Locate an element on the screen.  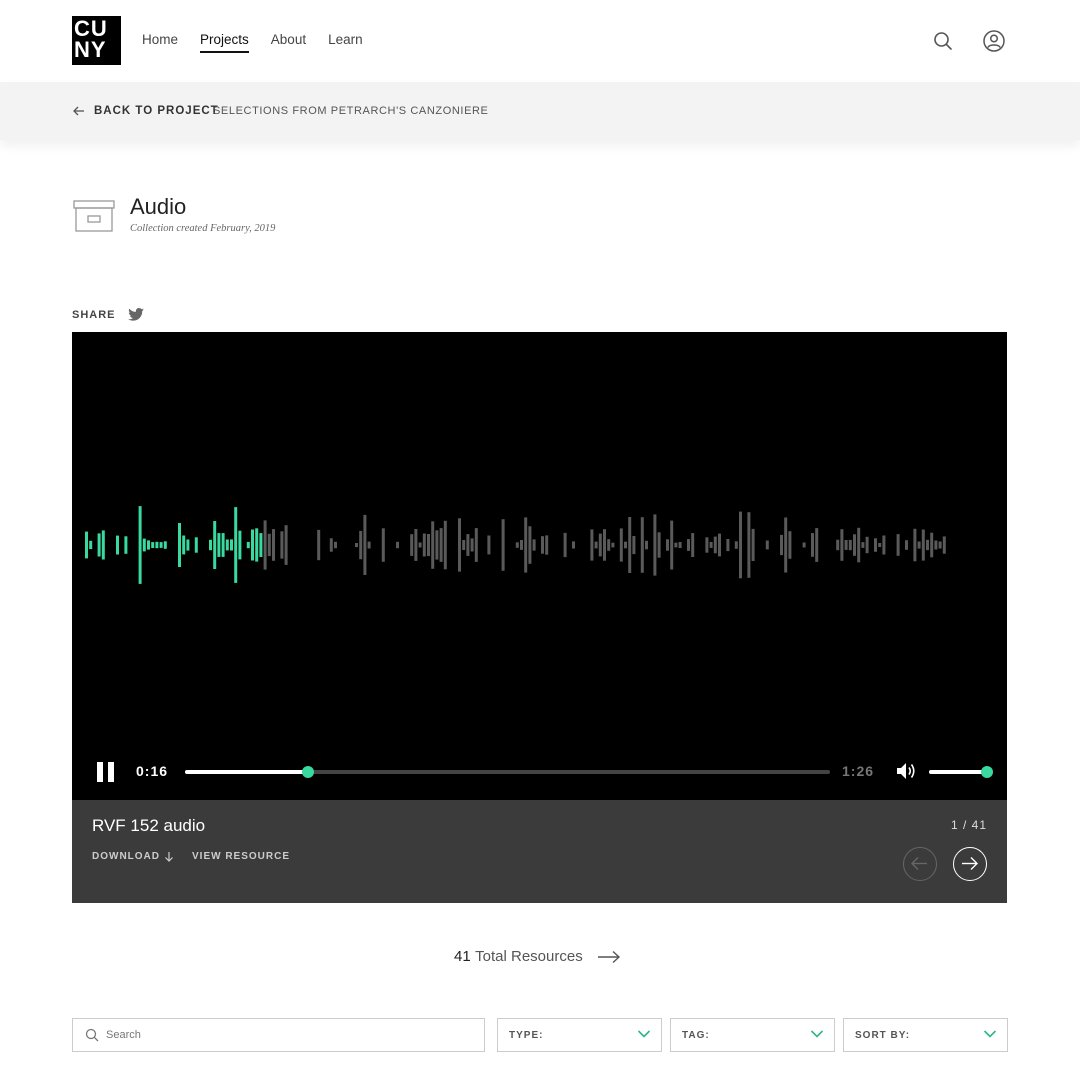
total-resources-link: 41 Total Resources is located at coordinates (537, 957).